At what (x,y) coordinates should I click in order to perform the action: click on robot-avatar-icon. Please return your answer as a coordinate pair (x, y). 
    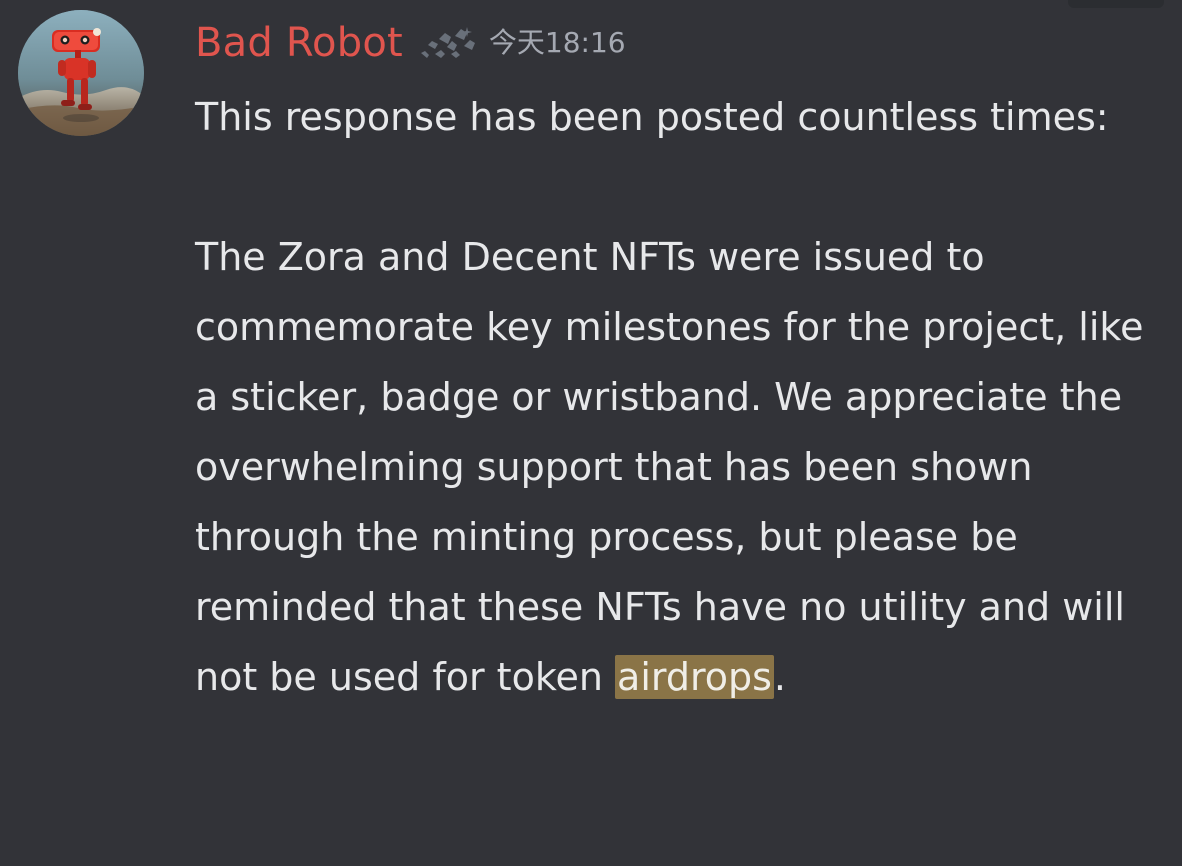
    Looking at the image, I should click on (81, 73).